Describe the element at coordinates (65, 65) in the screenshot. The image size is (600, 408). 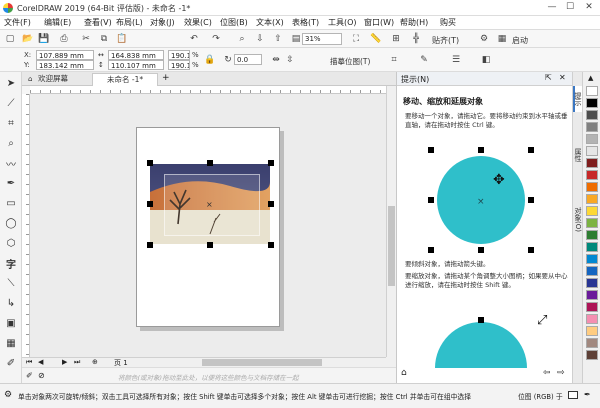
I see `y-position-field: 183.142 mm` at that location.